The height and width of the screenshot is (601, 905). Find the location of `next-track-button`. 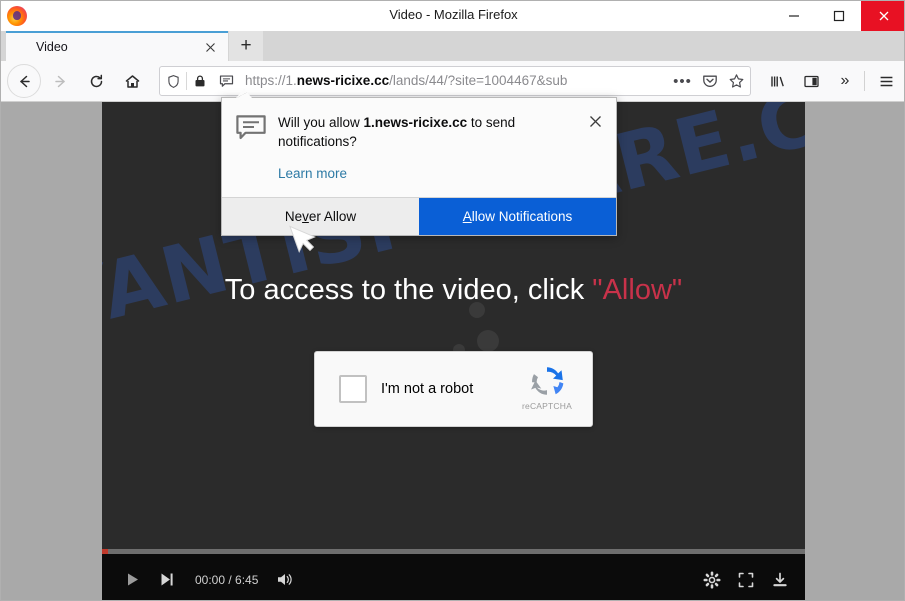

next-track-button is located at coordinates (166, 580).